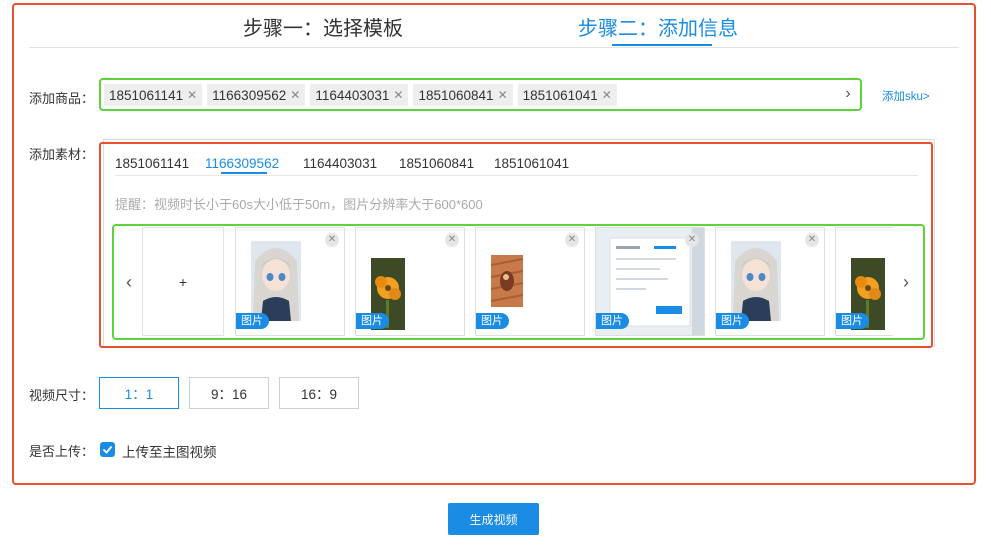 The width and height of the screenshot is (991, 549). I want to click on upload-checkbox, so click(107, 449).